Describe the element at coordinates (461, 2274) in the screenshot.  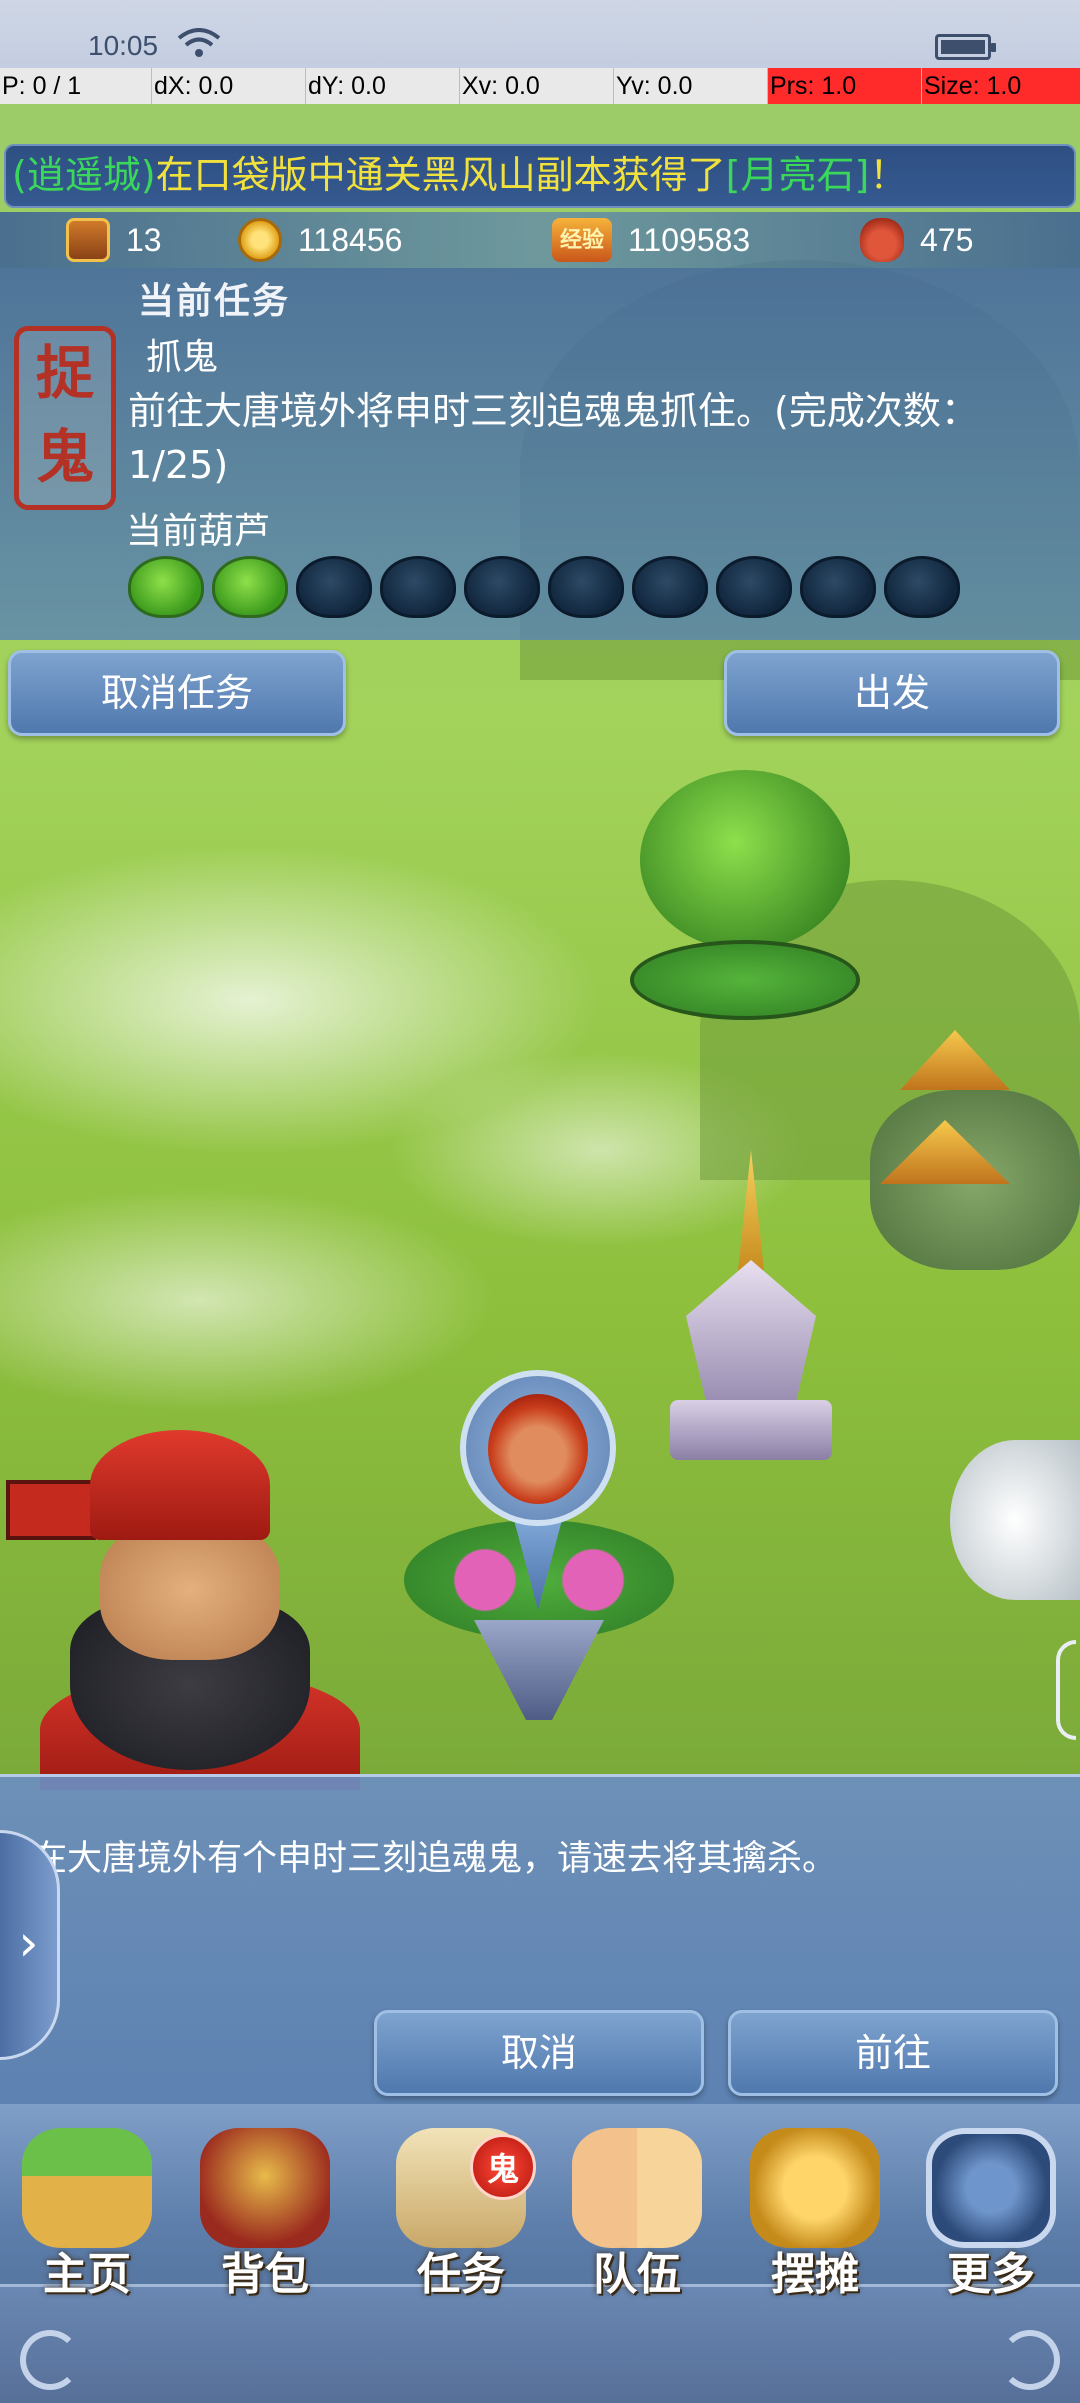
I see `nav-task-label: 任务` at that location.